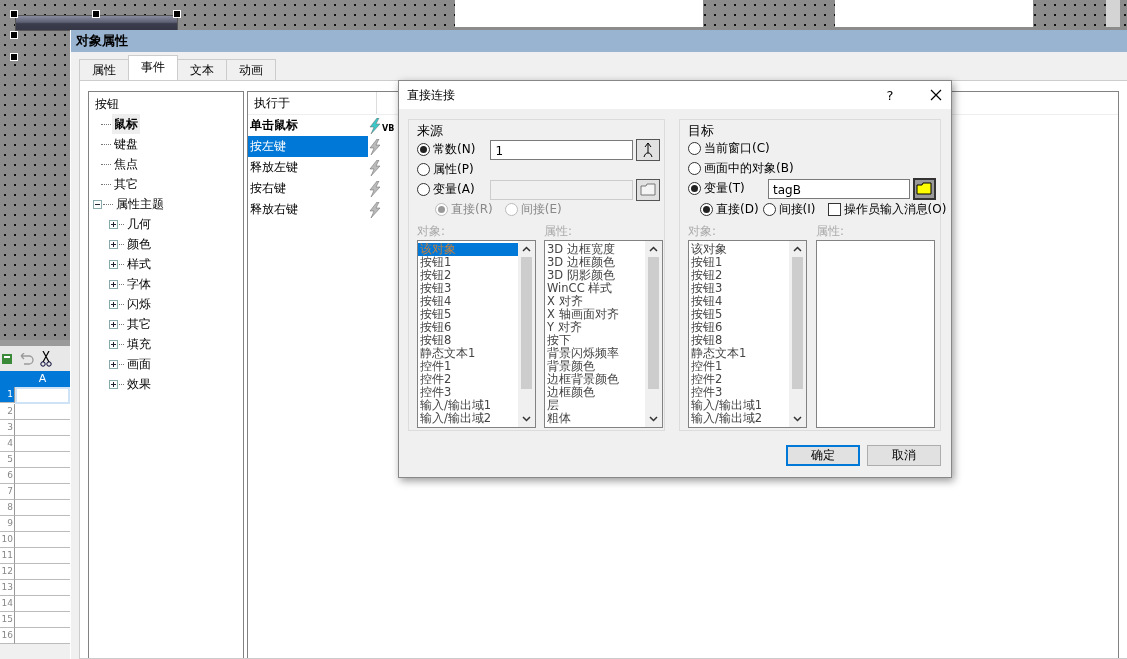 Image resolution: width=1127 pixels, height=659 pixels. I want to click on list-item: 输入/输出域1, so click(468, 405).